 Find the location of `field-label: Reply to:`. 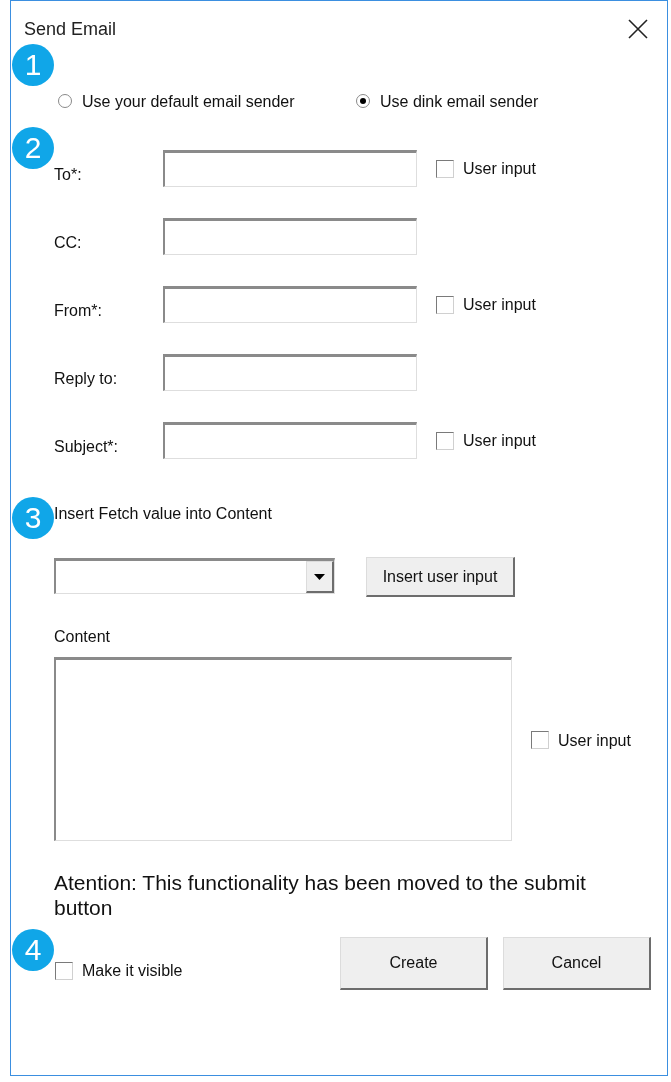

field-label: Reply to: is located at coordinates (86, 378).